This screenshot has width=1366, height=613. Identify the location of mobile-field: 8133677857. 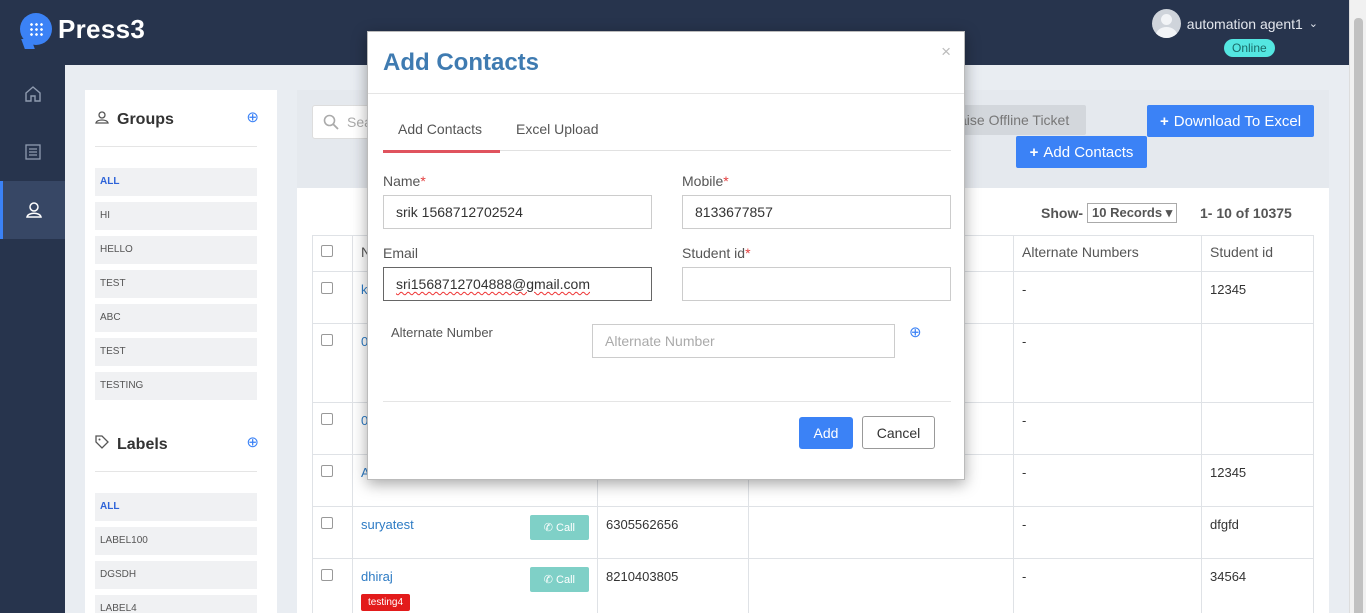
(816, 212).